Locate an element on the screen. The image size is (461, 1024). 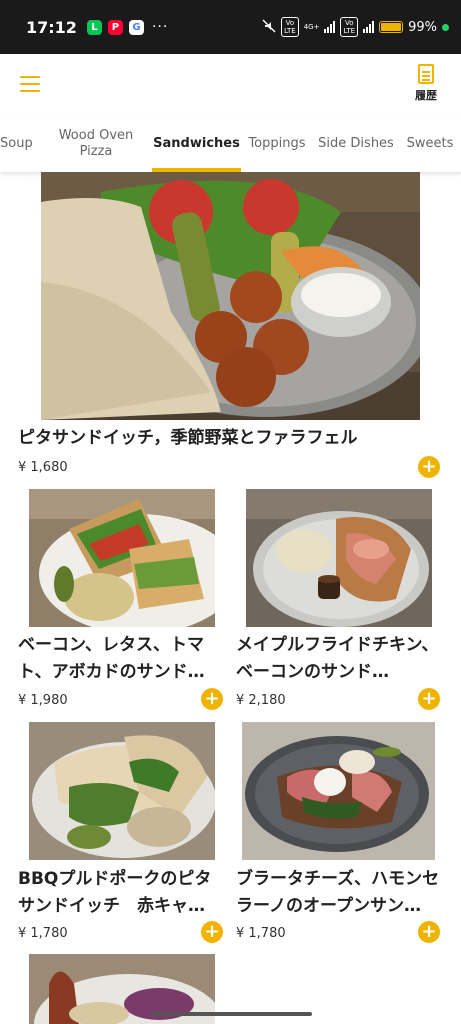
item-price: ¥ 1,980 is located at coordinates (43, 700).